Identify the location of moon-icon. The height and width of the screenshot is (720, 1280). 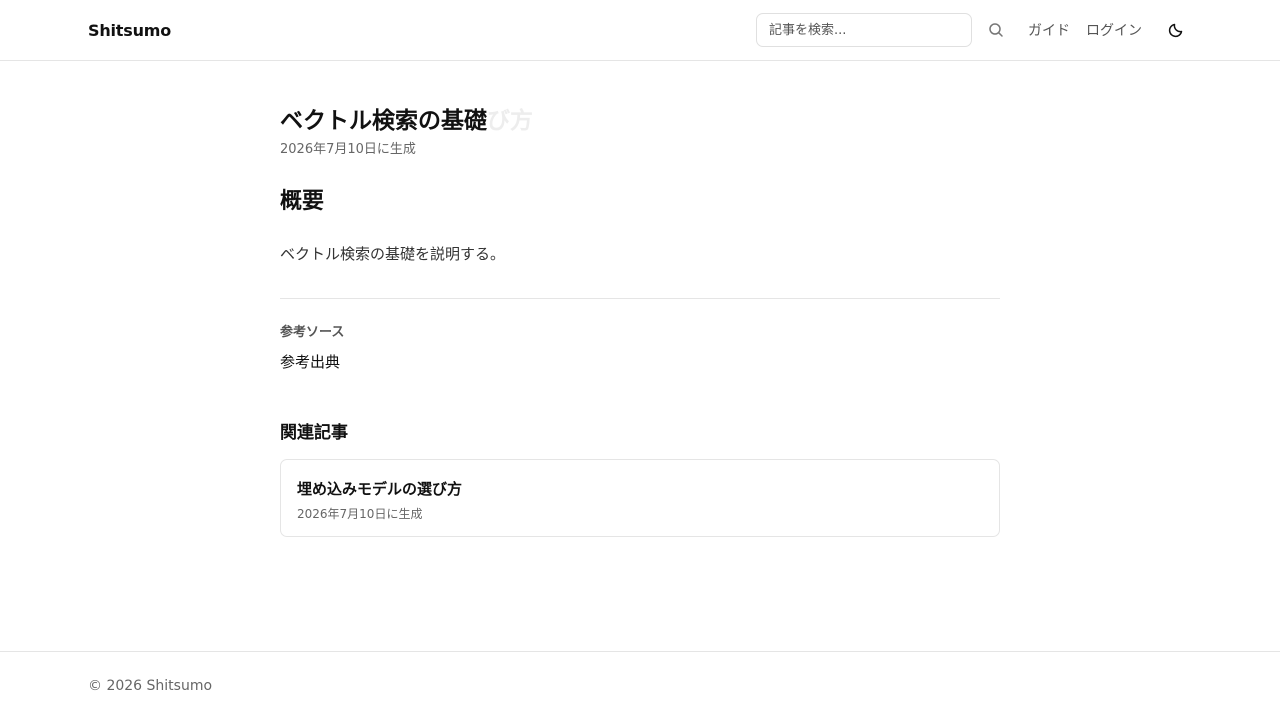
(1175, 30).